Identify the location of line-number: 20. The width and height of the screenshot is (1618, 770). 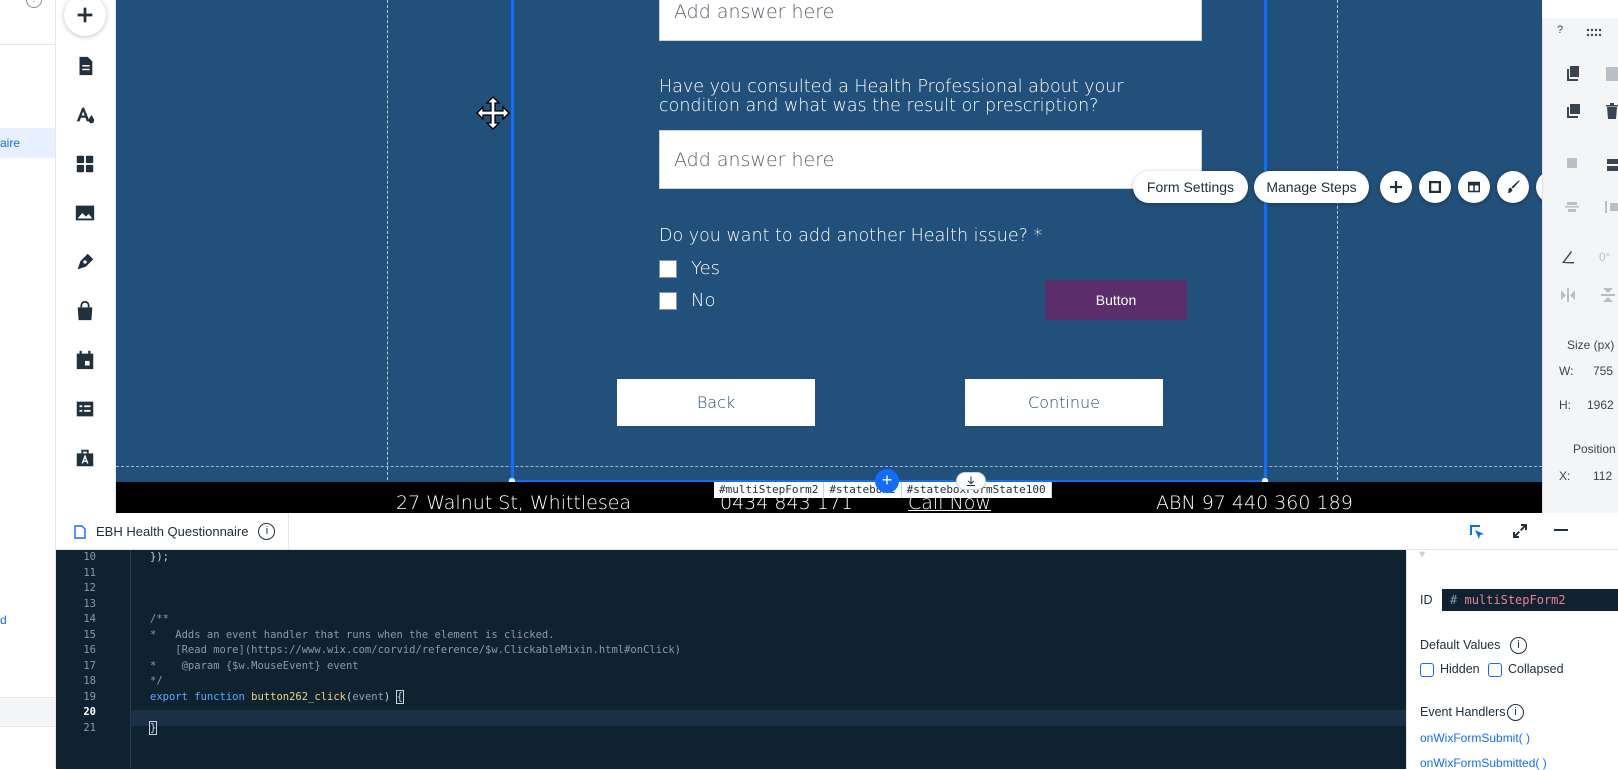
(89, 712).